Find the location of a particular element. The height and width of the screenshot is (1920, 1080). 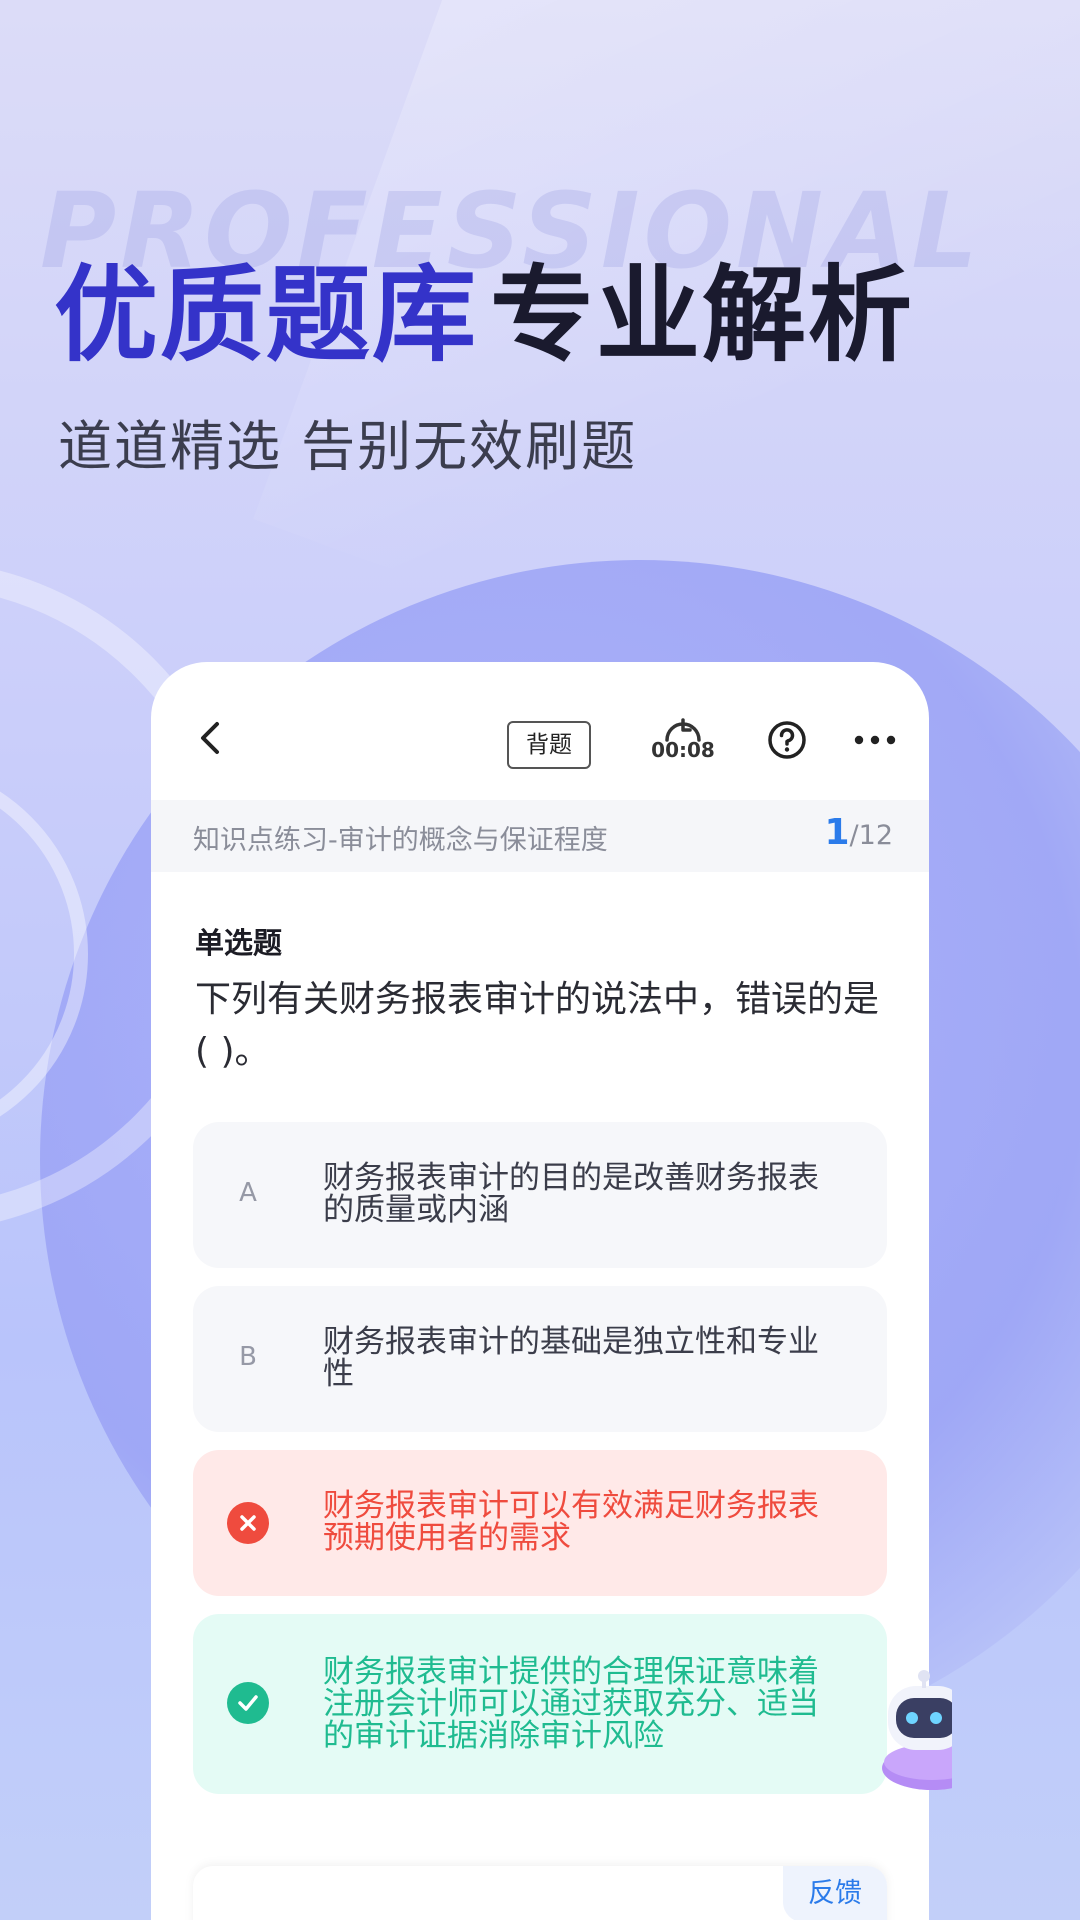

option-c-wrong: 财务报表审计可以有效满足财务报表预期使用者的需求 is located at coordinates (540, 1523).